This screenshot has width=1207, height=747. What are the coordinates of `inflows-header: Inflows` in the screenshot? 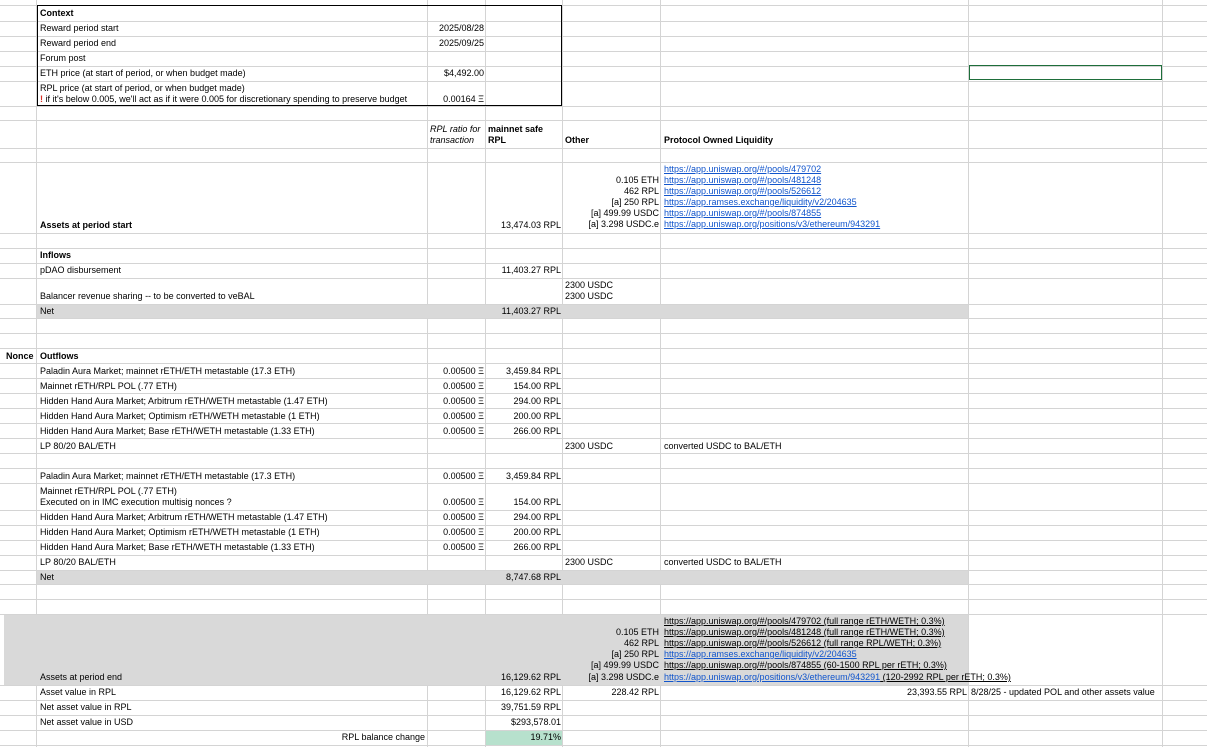 It's located at (55, 255).